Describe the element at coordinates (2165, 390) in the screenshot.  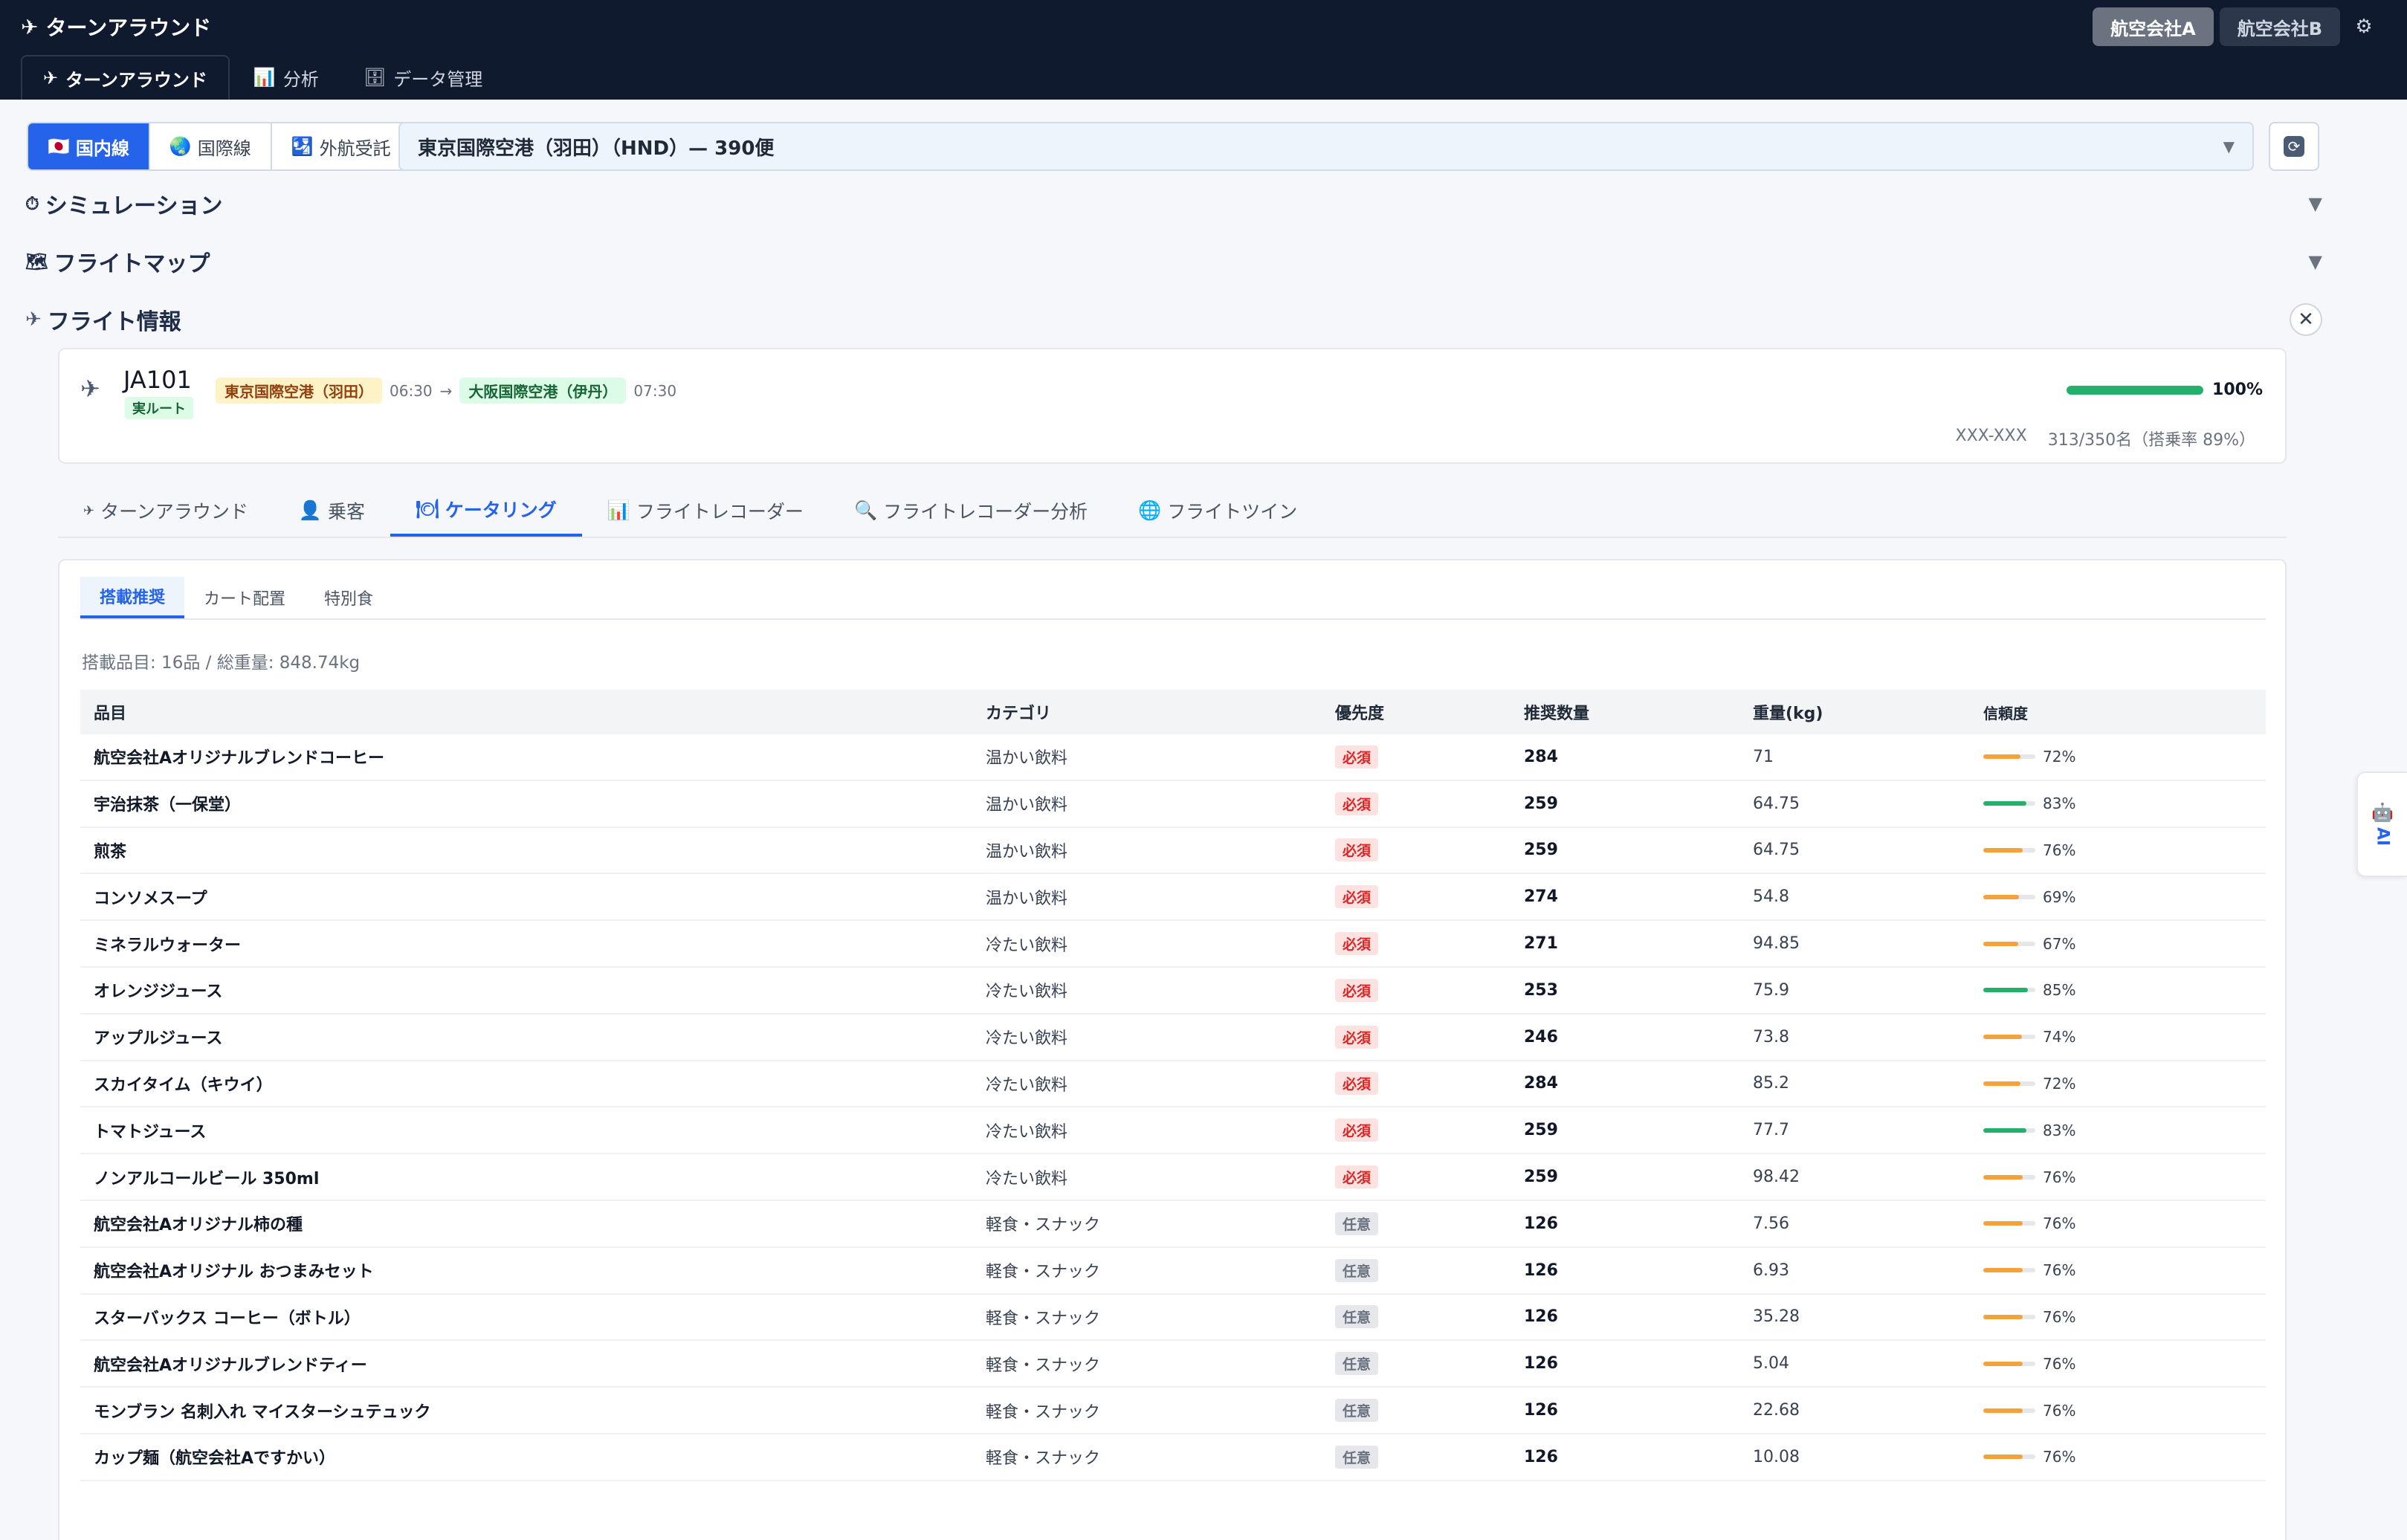
I see `flight-progress: 100%` at that location.